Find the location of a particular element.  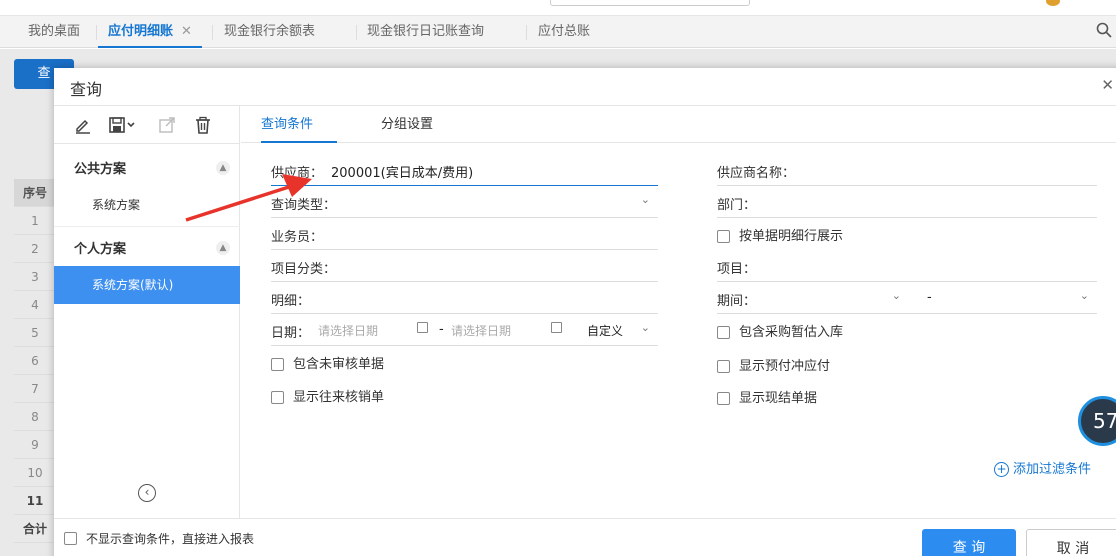

table-row: 1 is located at coordinates (35, 221).